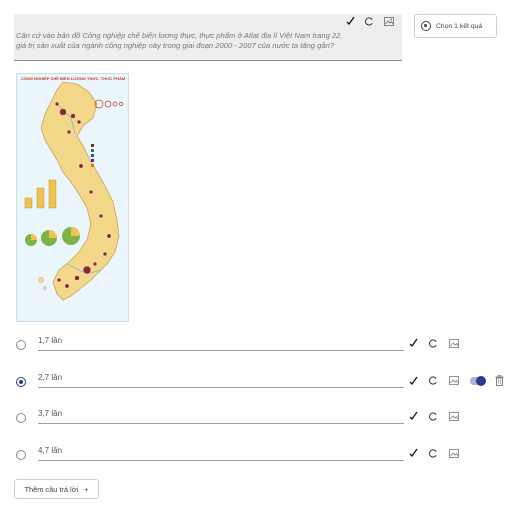 The width and height of the screenshot is (512, 514). Describe the element at coordinates (499, 380) in the screenshot. I see `trash-icon` at that location.